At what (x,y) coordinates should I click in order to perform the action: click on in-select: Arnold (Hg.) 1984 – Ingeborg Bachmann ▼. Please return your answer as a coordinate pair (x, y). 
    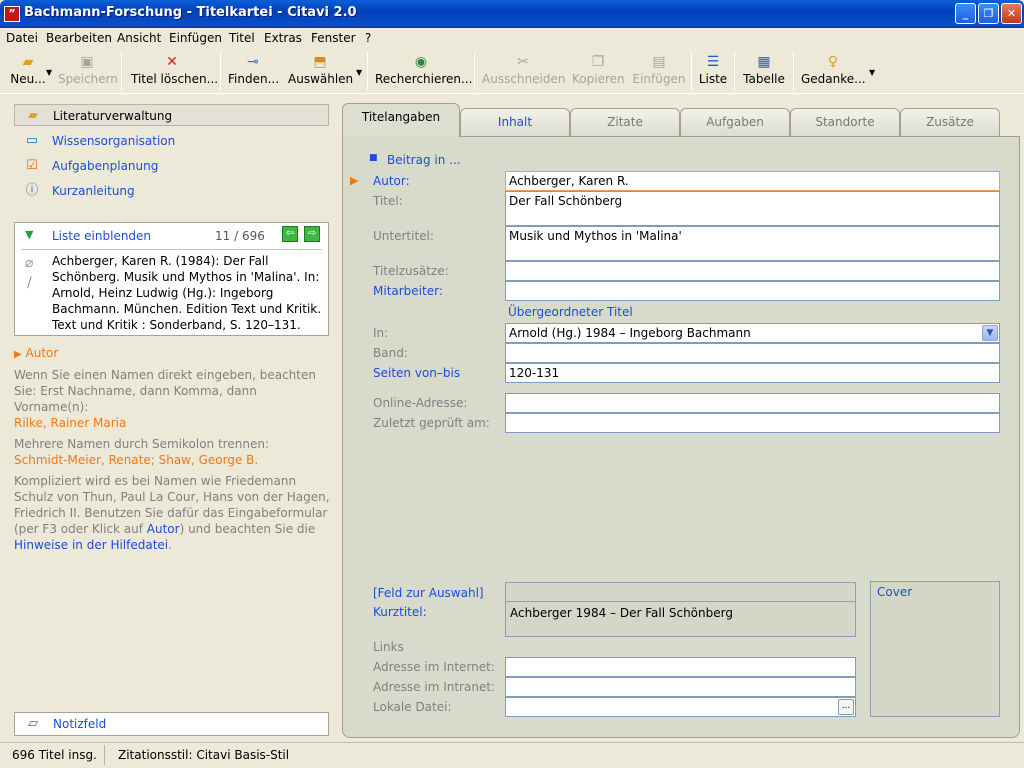
    Looking at the image, I should click on (752, 333).